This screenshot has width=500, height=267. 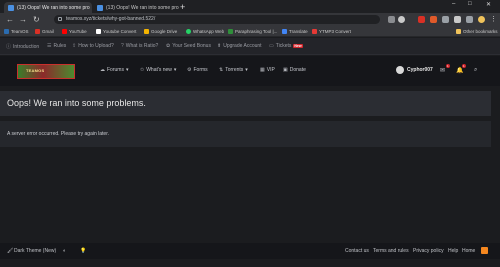 I want to click on other-bookmarks: Other bookmarks, so click(x=477, y=31).